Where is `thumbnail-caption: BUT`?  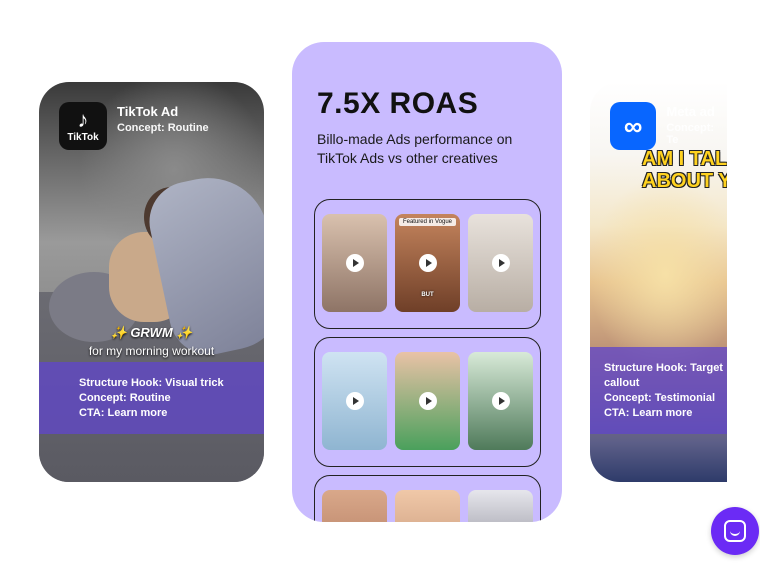
thumbnail-caption: BUT is located at coordinates (427, 295).